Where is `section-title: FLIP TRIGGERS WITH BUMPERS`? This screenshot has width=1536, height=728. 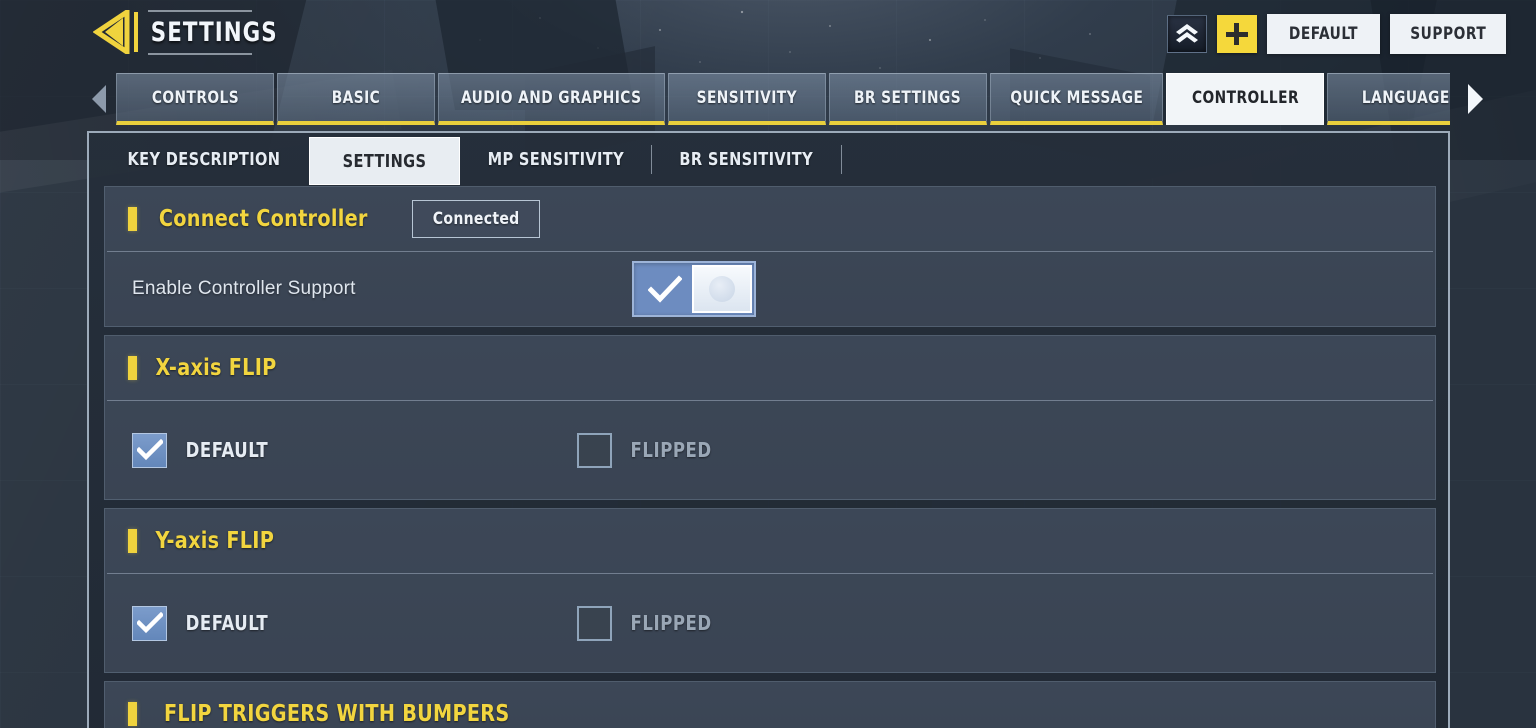 section-title: FLIP TRIGGERS WITH BUMPERS is located at coordinates (337, 714).